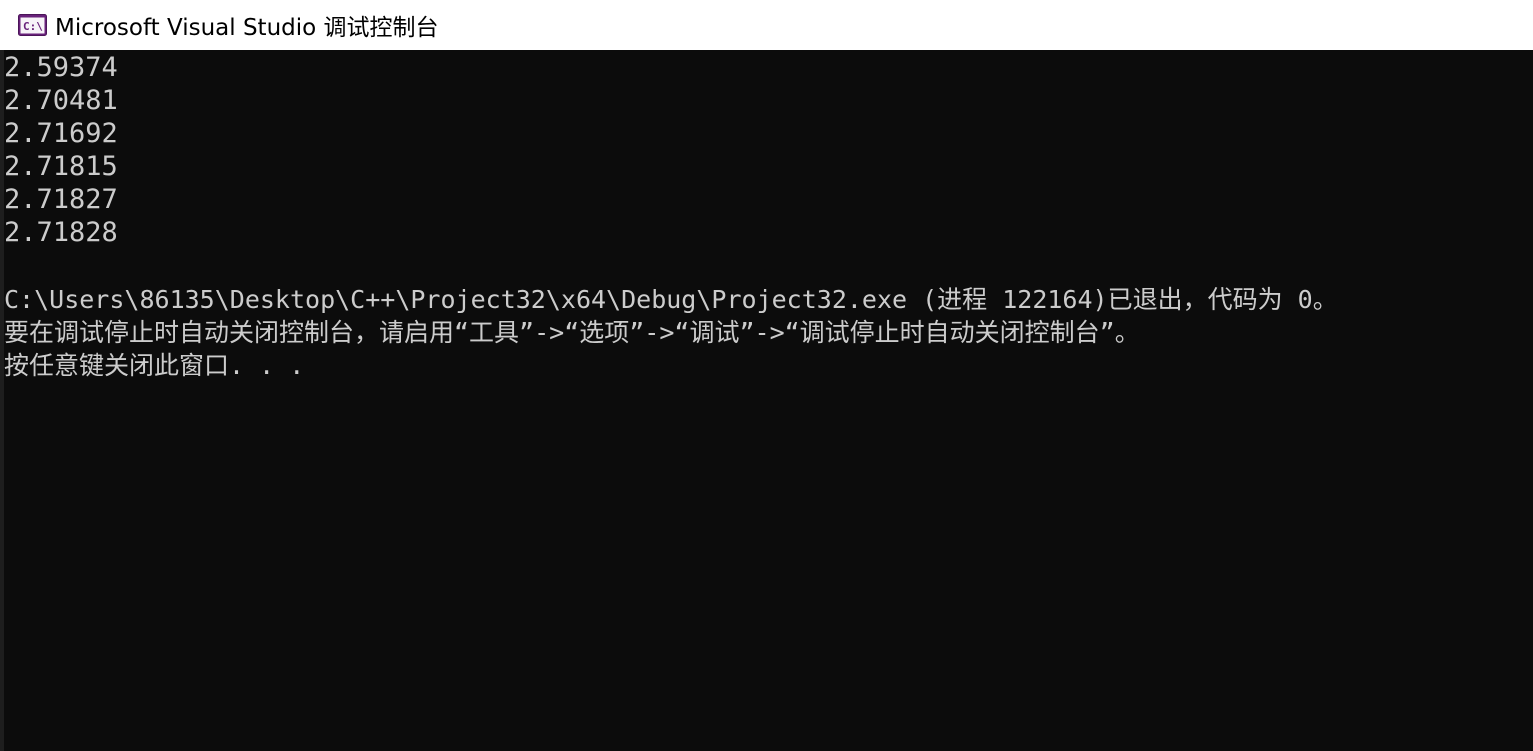 Image resolution: width=1533 pixels, height=751 pixels. What do you see at coordinates (247, 28) in the screenshot?
I see `window-title: Microsoft Visual Studio 调试控制台` at bounding box center [247, 28].